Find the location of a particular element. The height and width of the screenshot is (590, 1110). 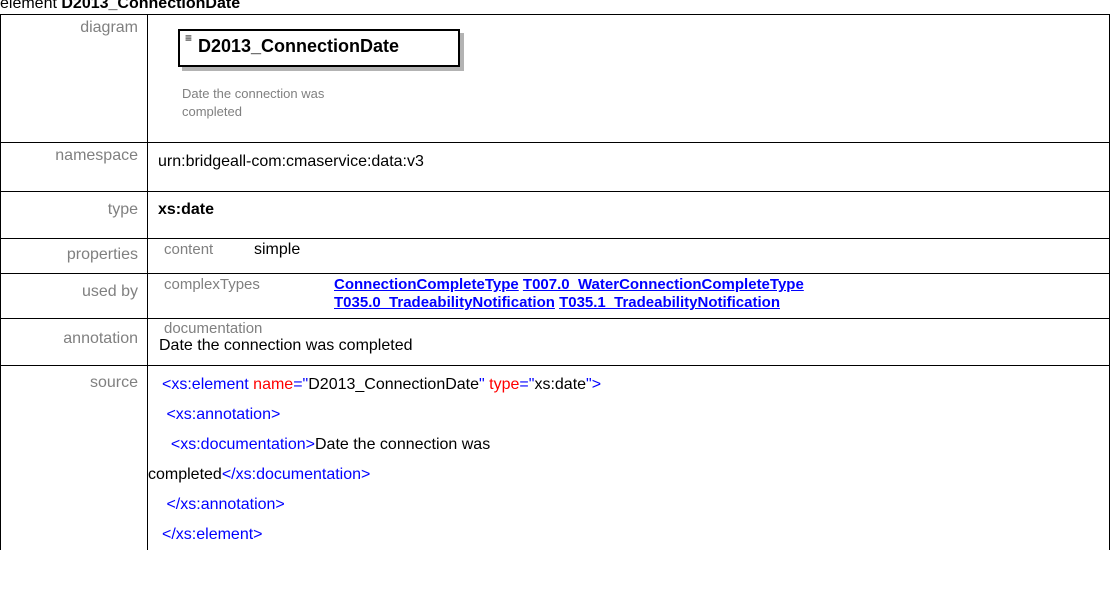

src-tag-annotation-open: <xs:annotation> is located at coordinates (223, 414).